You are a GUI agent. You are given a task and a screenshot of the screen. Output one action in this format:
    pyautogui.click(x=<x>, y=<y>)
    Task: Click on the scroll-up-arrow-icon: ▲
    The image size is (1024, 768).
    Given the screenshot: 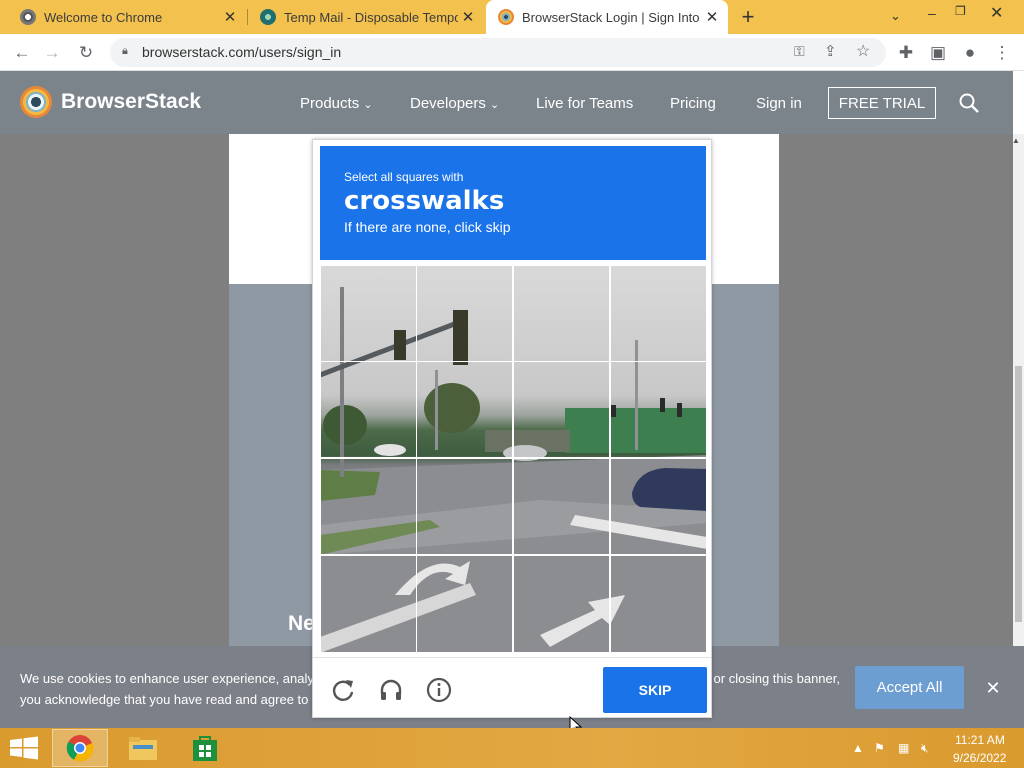 What is the action you would take?
    pyautogui.click(x=1016, y=140)
    